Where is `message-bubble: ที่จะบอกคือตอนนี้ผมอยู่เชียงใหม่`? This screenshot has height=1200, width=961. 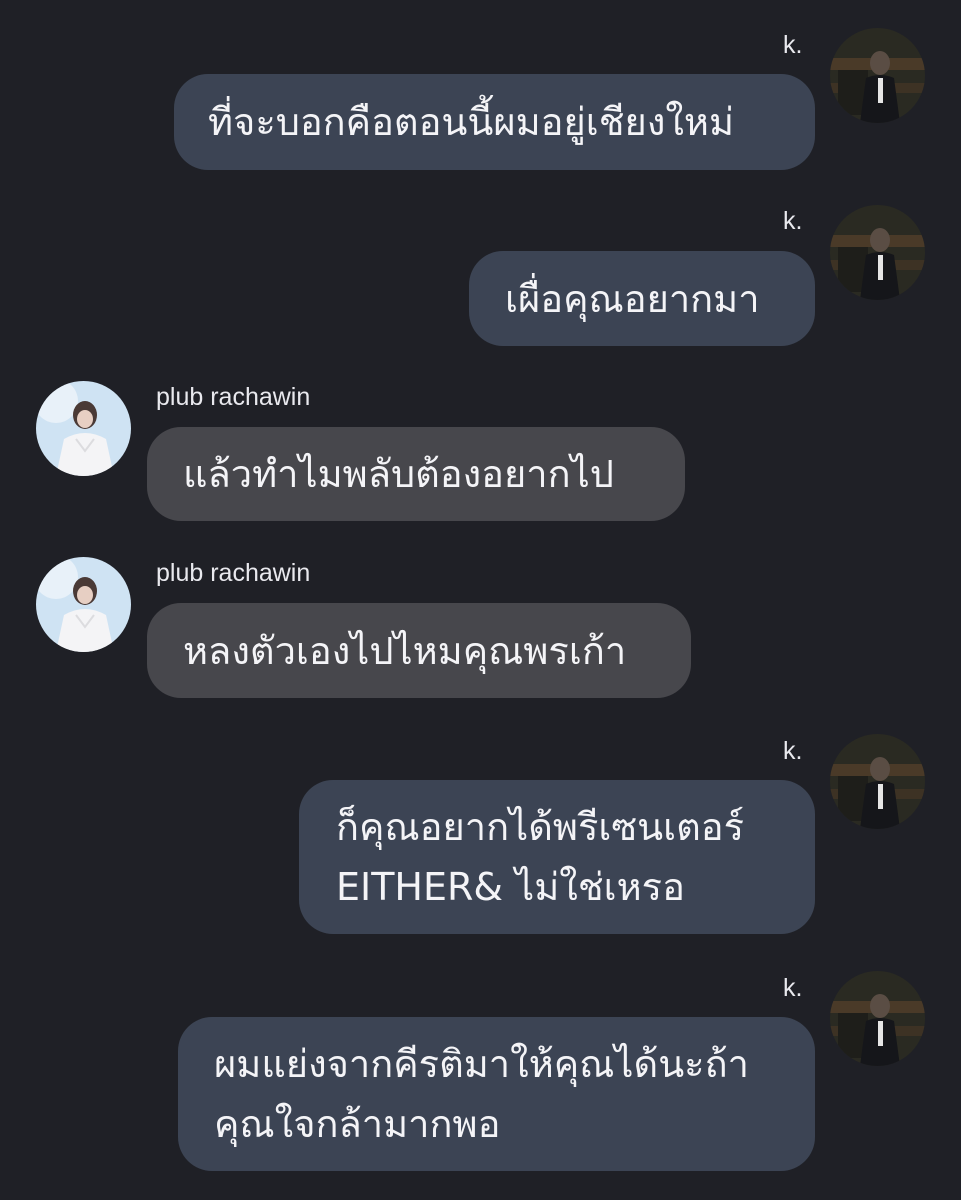 message-bubble: ที่จะบอกคือตอนนี้ผมอยู่เชียงใหม่ is located at coordinates (494, 122).